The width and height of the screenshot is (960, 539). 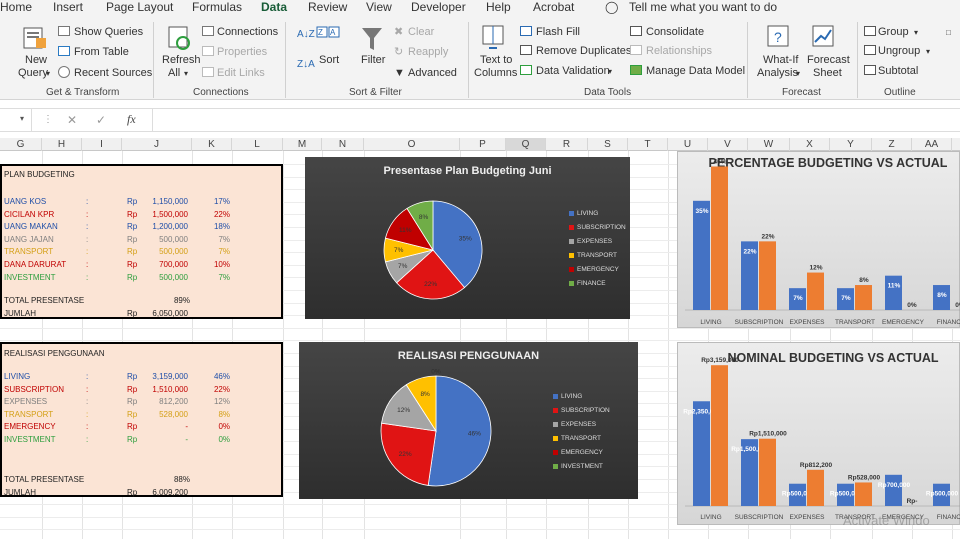 I want to click on connections-button: Connections, so click(x=247, y=32).